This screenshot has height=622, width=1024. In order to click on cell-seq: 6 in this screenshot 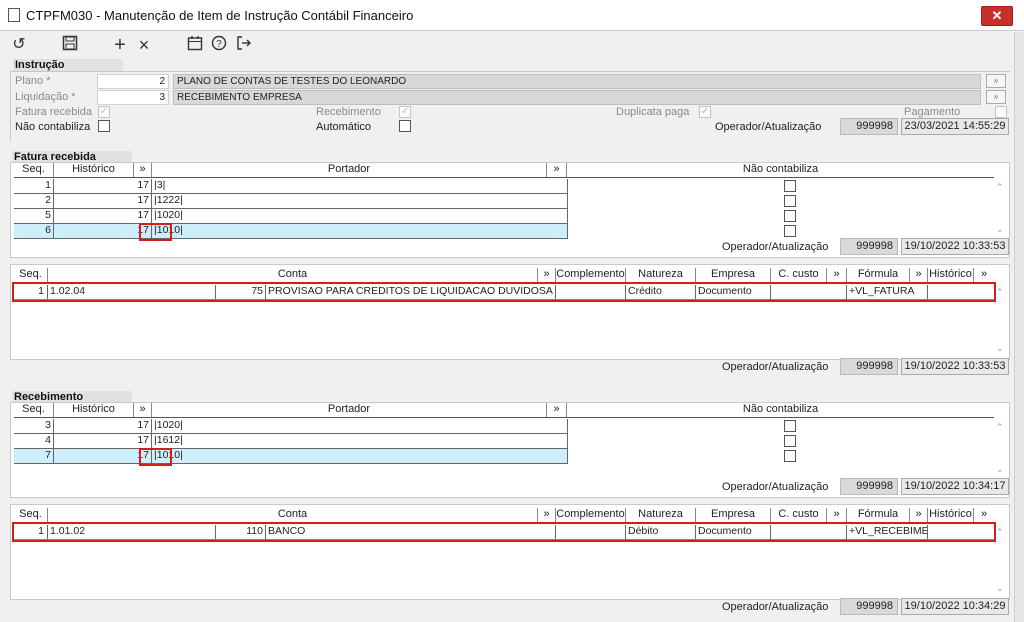, I will do `click(34, 231)`.